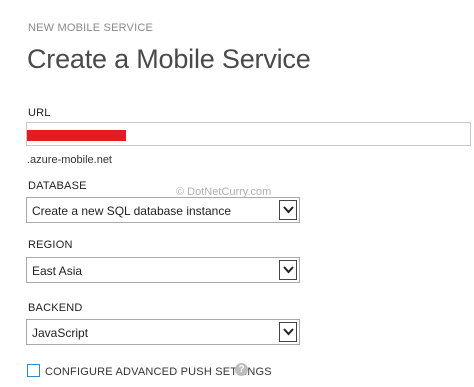 The height and width of the screenshot is (387, 474). What do you see at coordinates (163, 270) in the screenshot?
I see `region-select: East Asia` at bounding box center [163, 270].